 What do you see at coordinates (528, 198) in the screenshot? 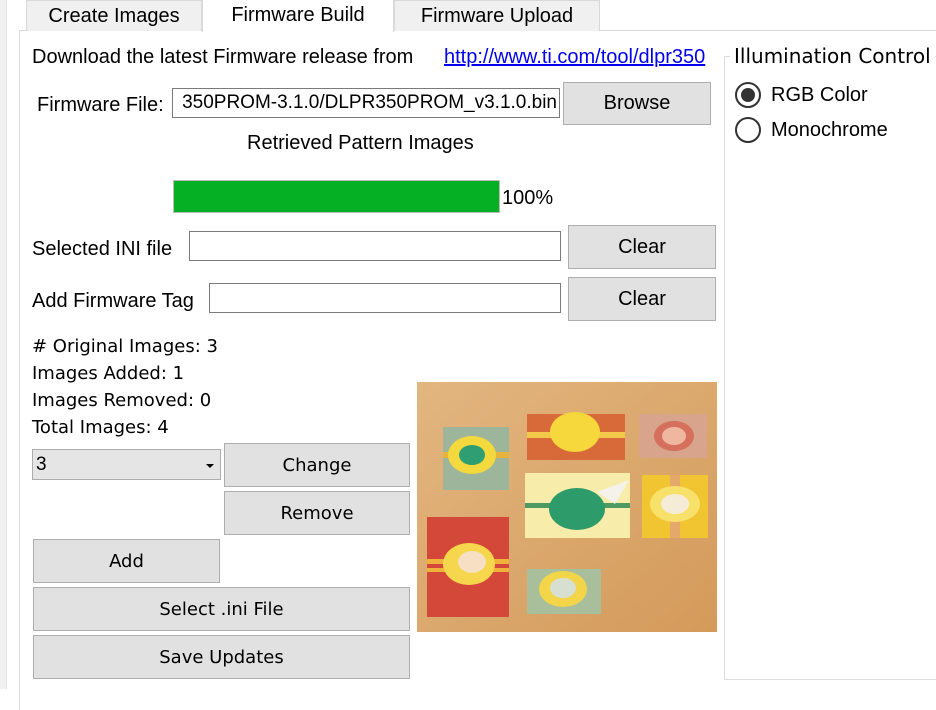
I see `progress-percent: 100%` at bounding box center [528, 198].